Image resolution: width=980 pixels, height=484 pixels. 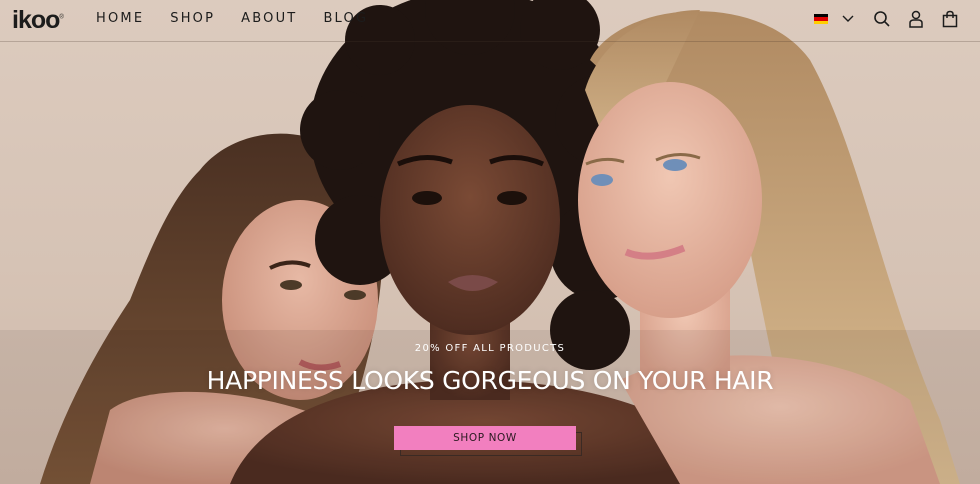 What do you see at coordinates (821, 19) in the screenshot?
I see `germany-flag-icon` at bounding box center [821, 19].